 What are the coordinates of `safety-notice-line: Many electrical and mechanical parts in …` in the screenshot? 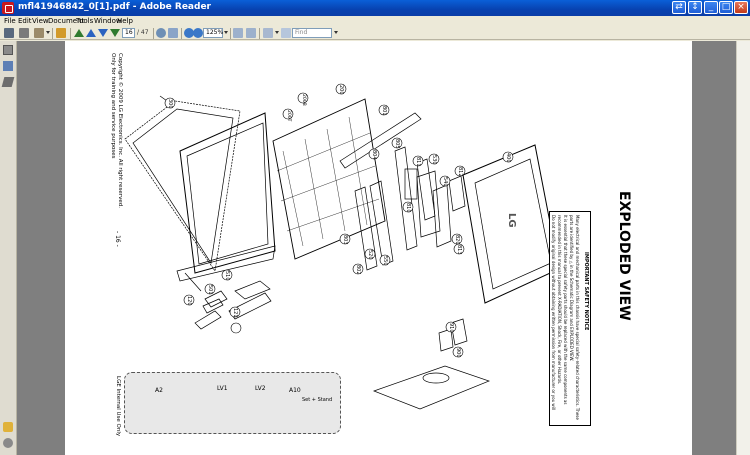 It's located at (577, 317).